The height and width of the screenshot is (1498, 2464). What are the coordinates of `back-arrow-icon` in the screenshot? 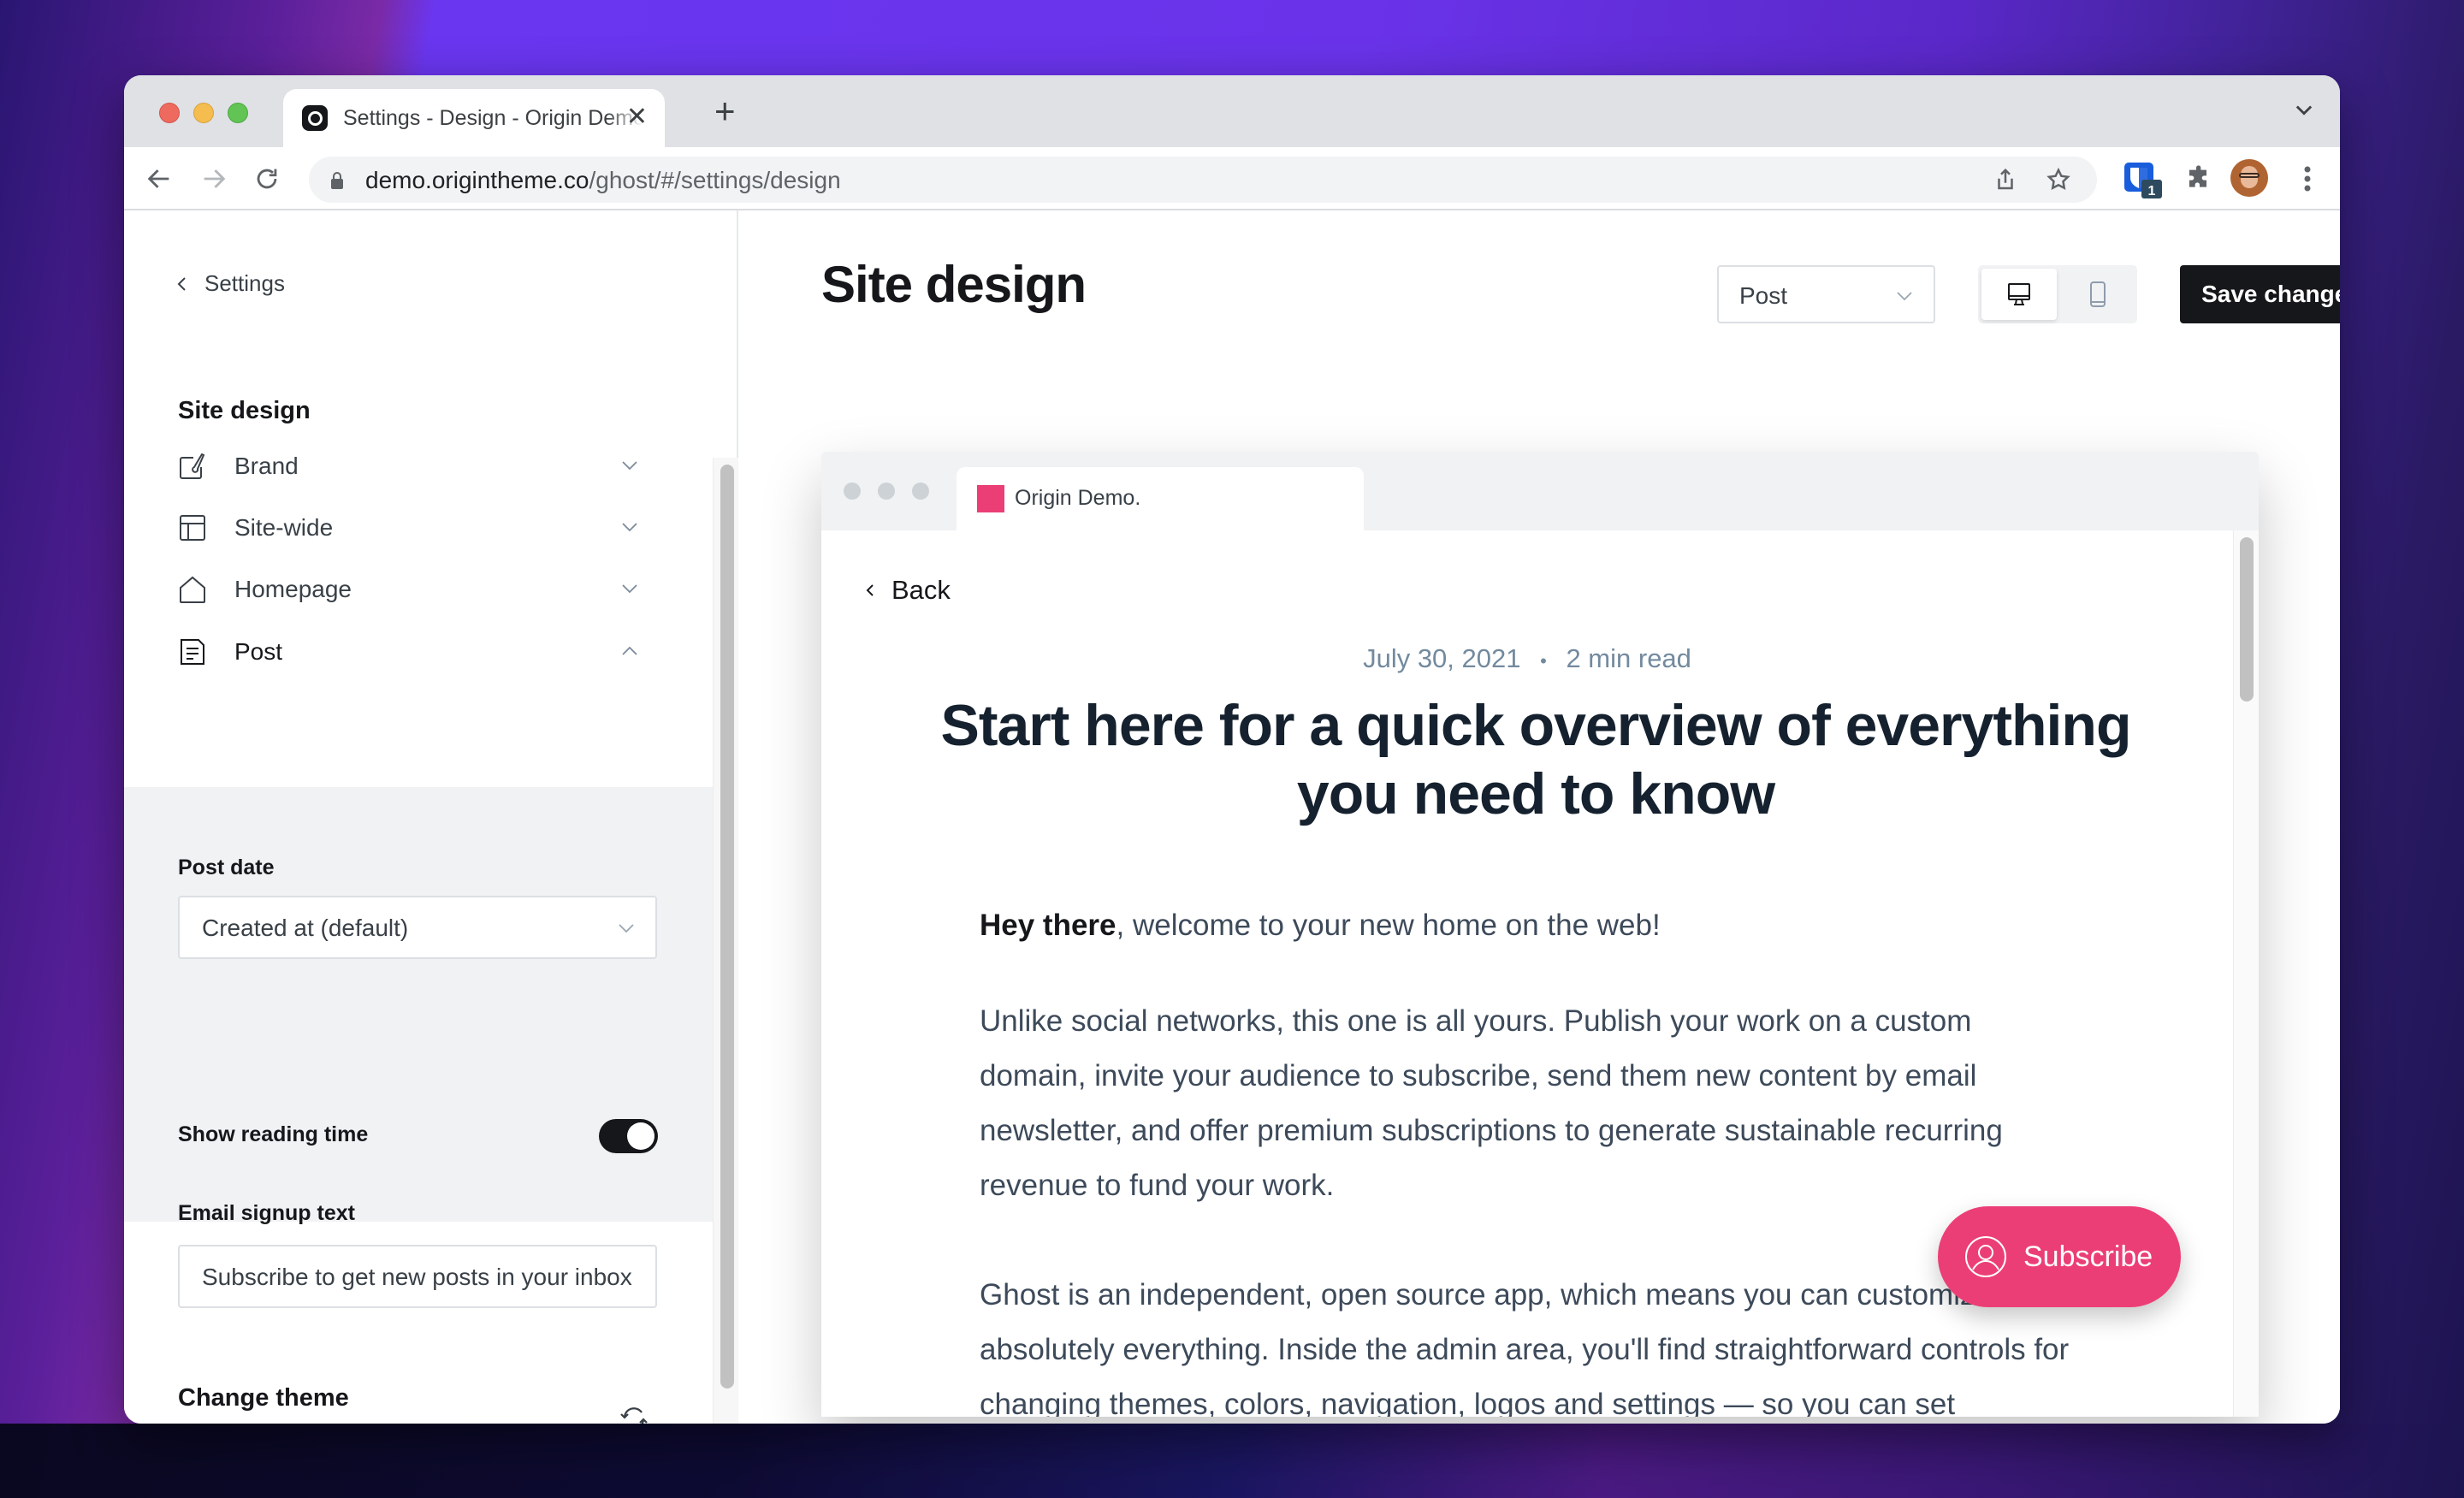 It's located at (159, 178).